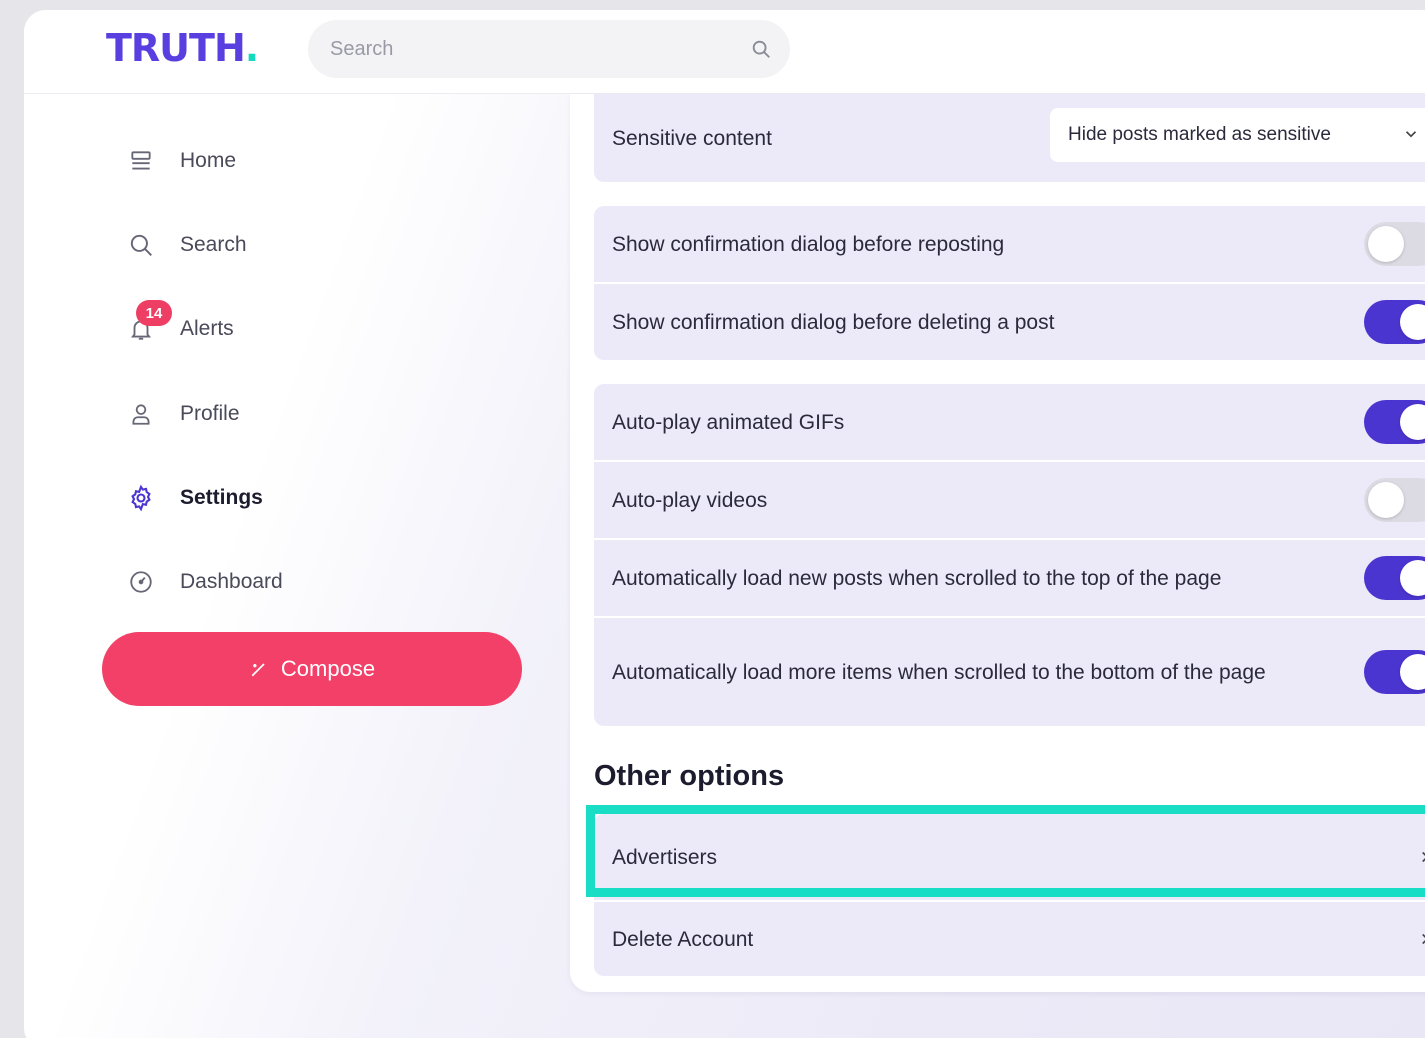 This screenshot has width=1425, height=1038. I want to click on compose-label: Compose, so click(328, 668).